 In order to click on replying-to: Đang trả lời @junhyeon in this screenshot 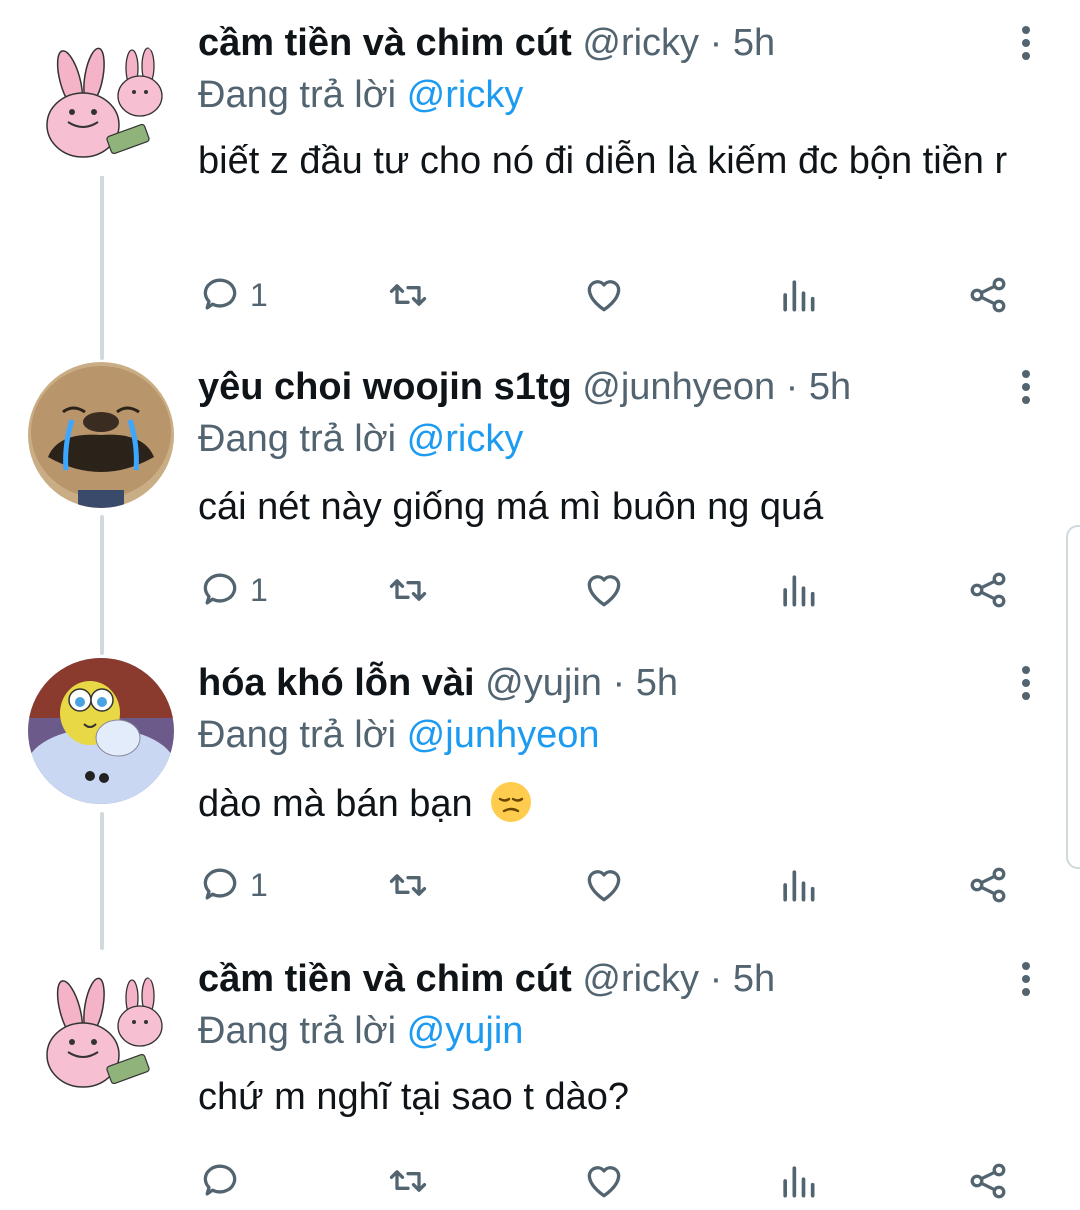, I will do `click(399, 735)`.